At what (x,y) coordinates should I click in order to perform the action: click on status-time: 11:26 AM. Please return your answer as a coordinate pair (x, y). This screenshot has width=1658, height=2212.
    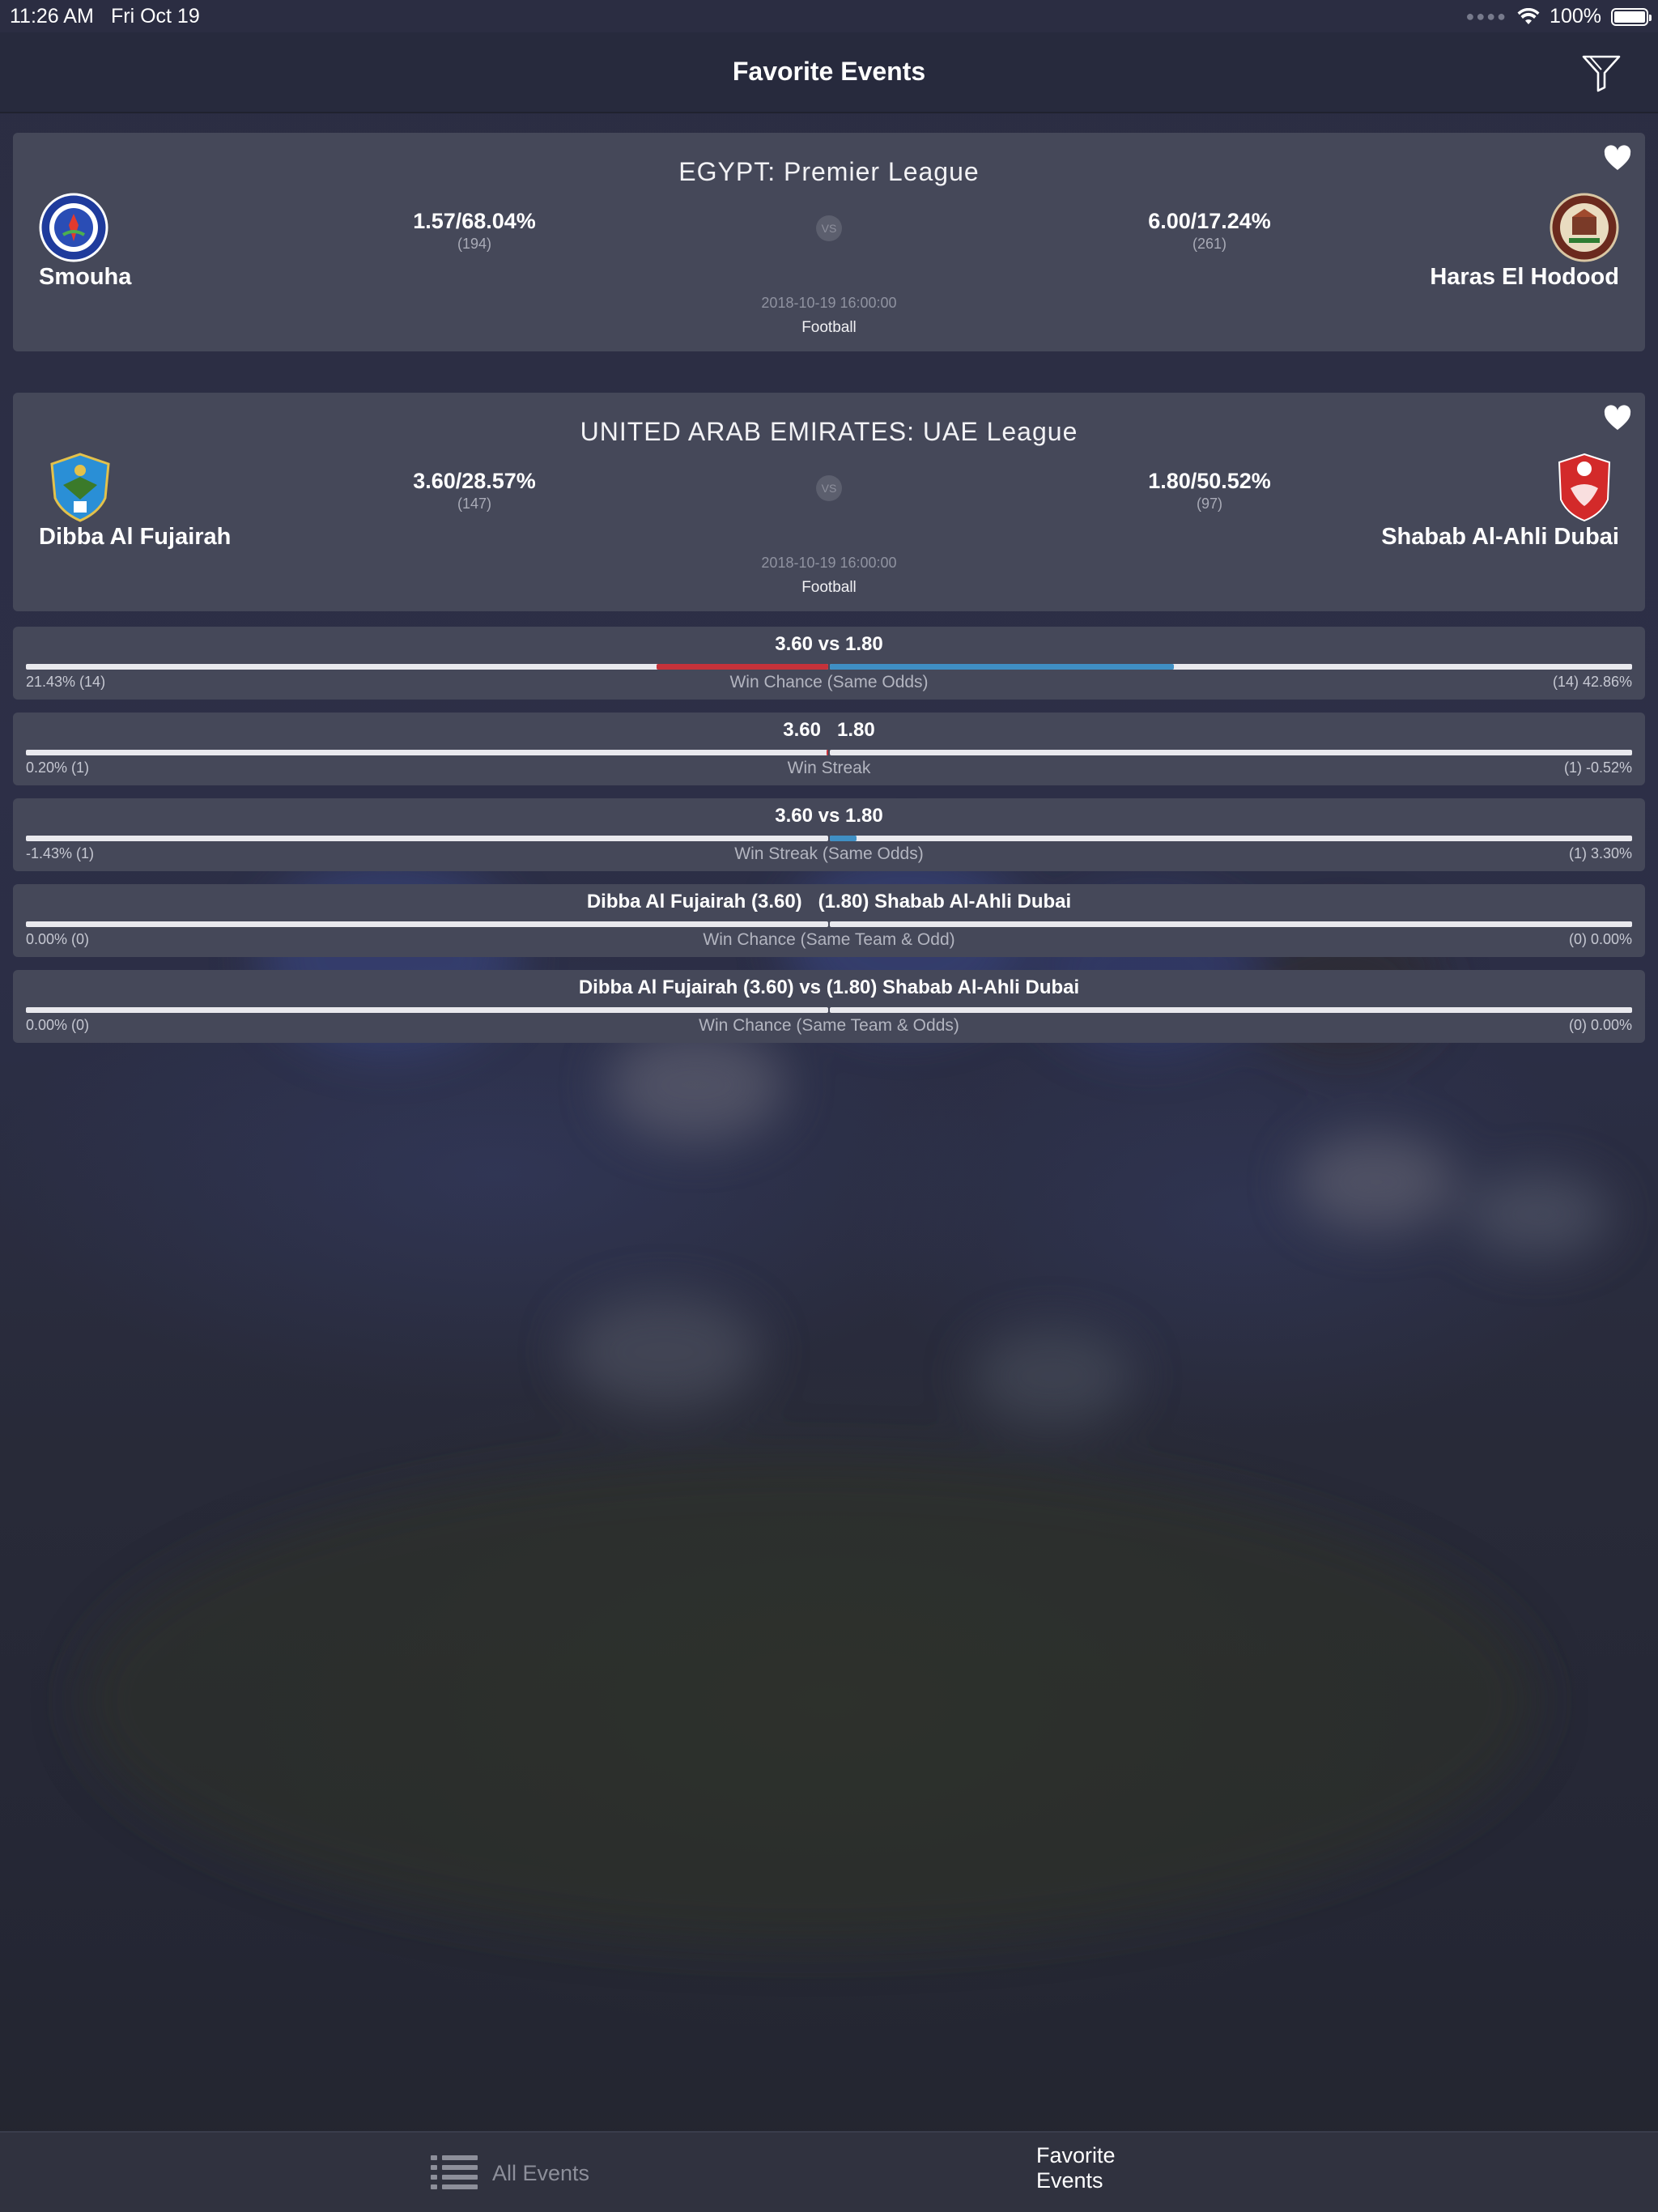
    Looking at the image, I should click on (52, 16).